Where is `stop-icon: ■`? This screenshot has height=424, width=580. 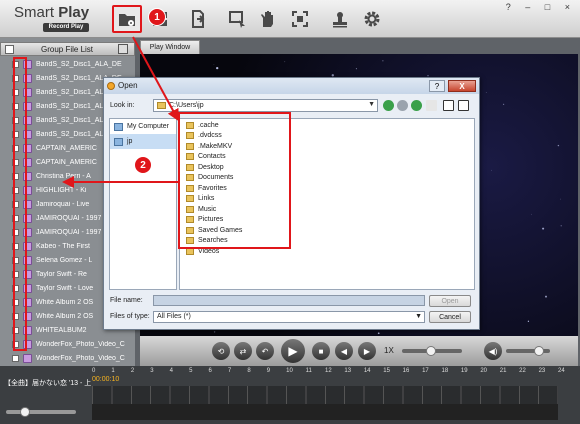
stop-icon: ■ is located at coordinates (321, 351).